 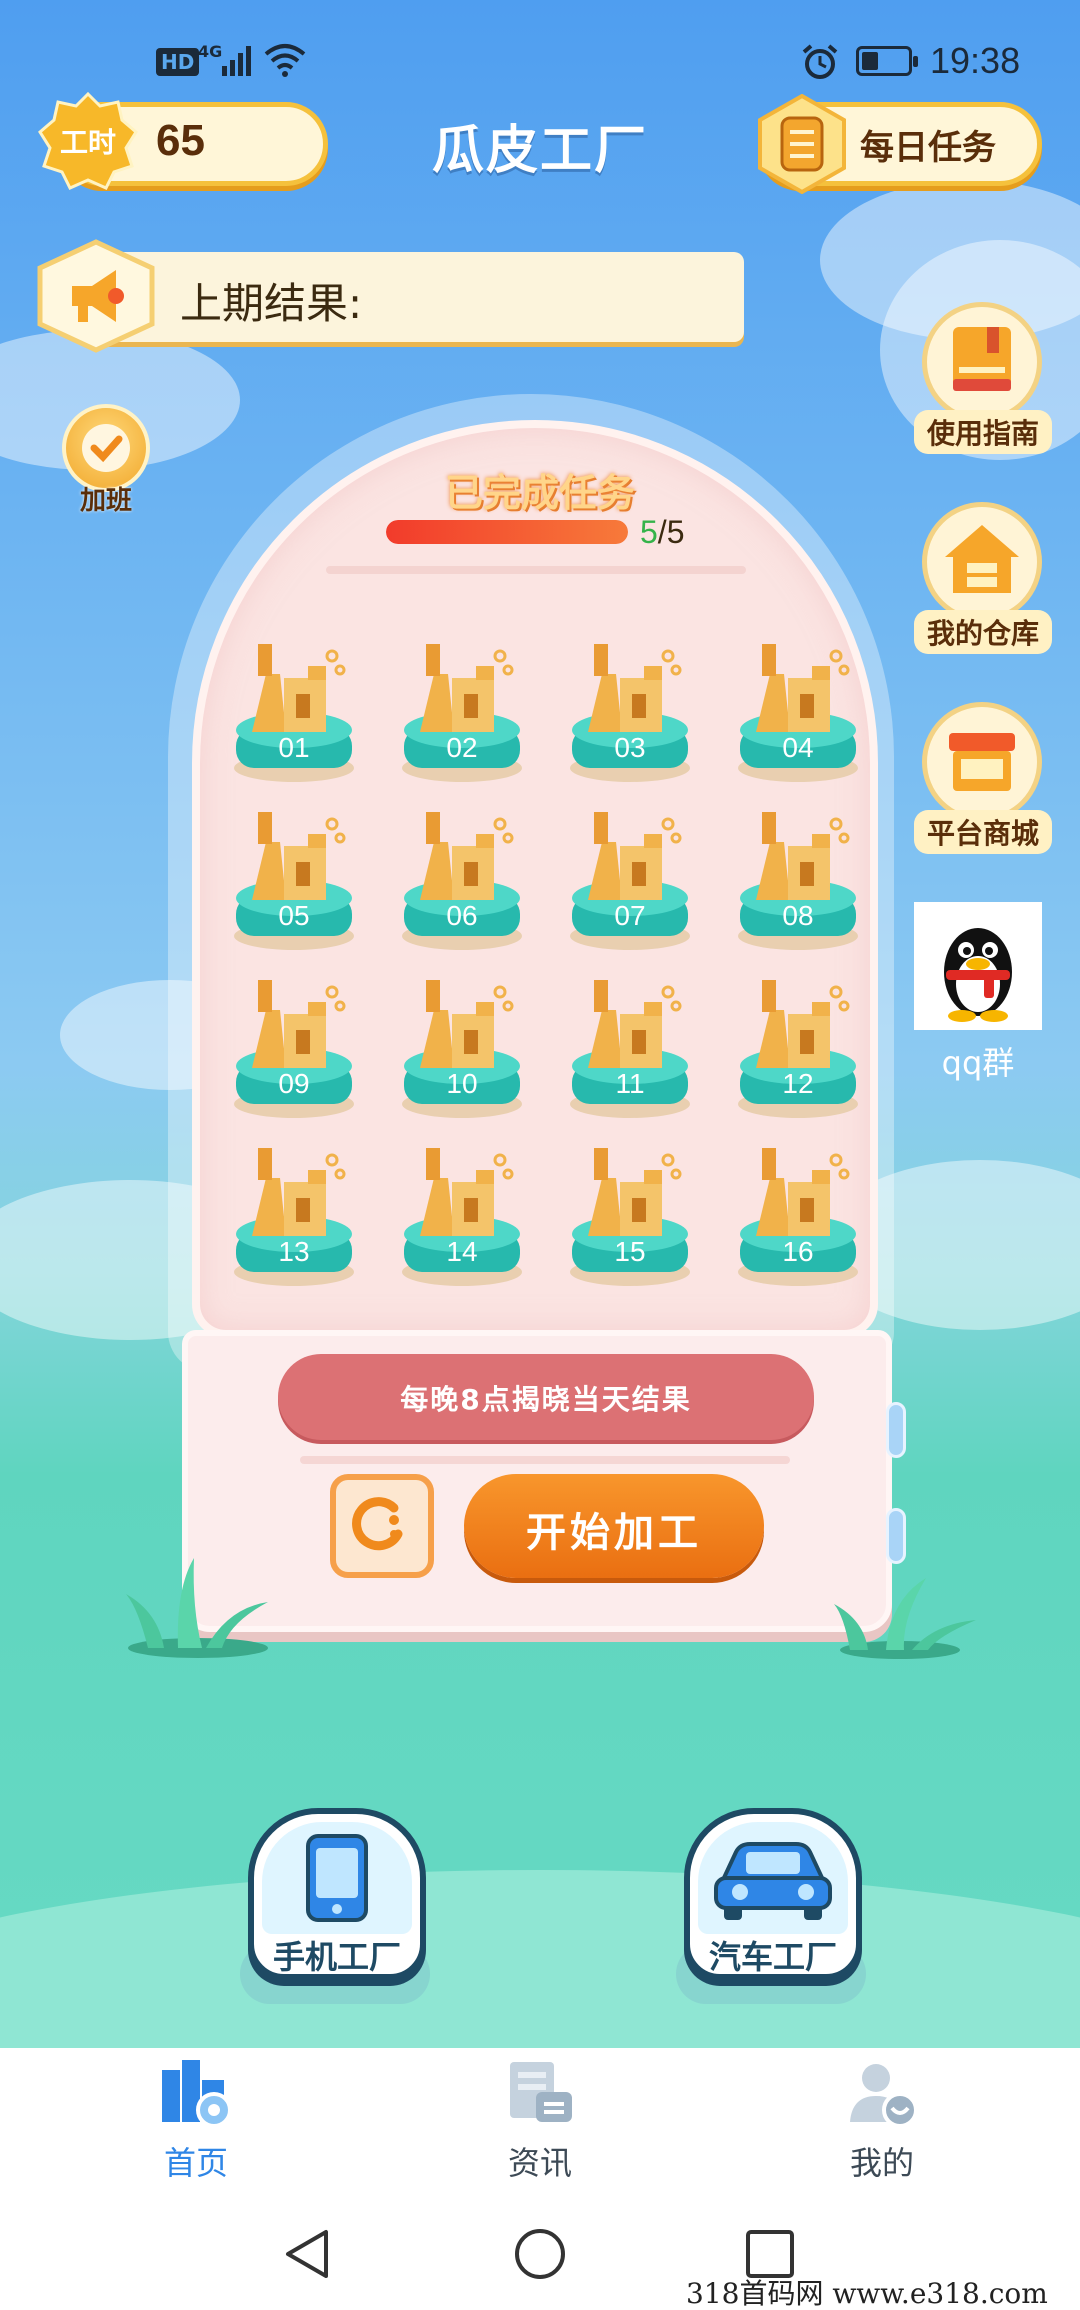 What do you see at coordinates (896, 1536) in the screenshot?
I see `machine-knob-bottom` at bounding box center [896, 1536].